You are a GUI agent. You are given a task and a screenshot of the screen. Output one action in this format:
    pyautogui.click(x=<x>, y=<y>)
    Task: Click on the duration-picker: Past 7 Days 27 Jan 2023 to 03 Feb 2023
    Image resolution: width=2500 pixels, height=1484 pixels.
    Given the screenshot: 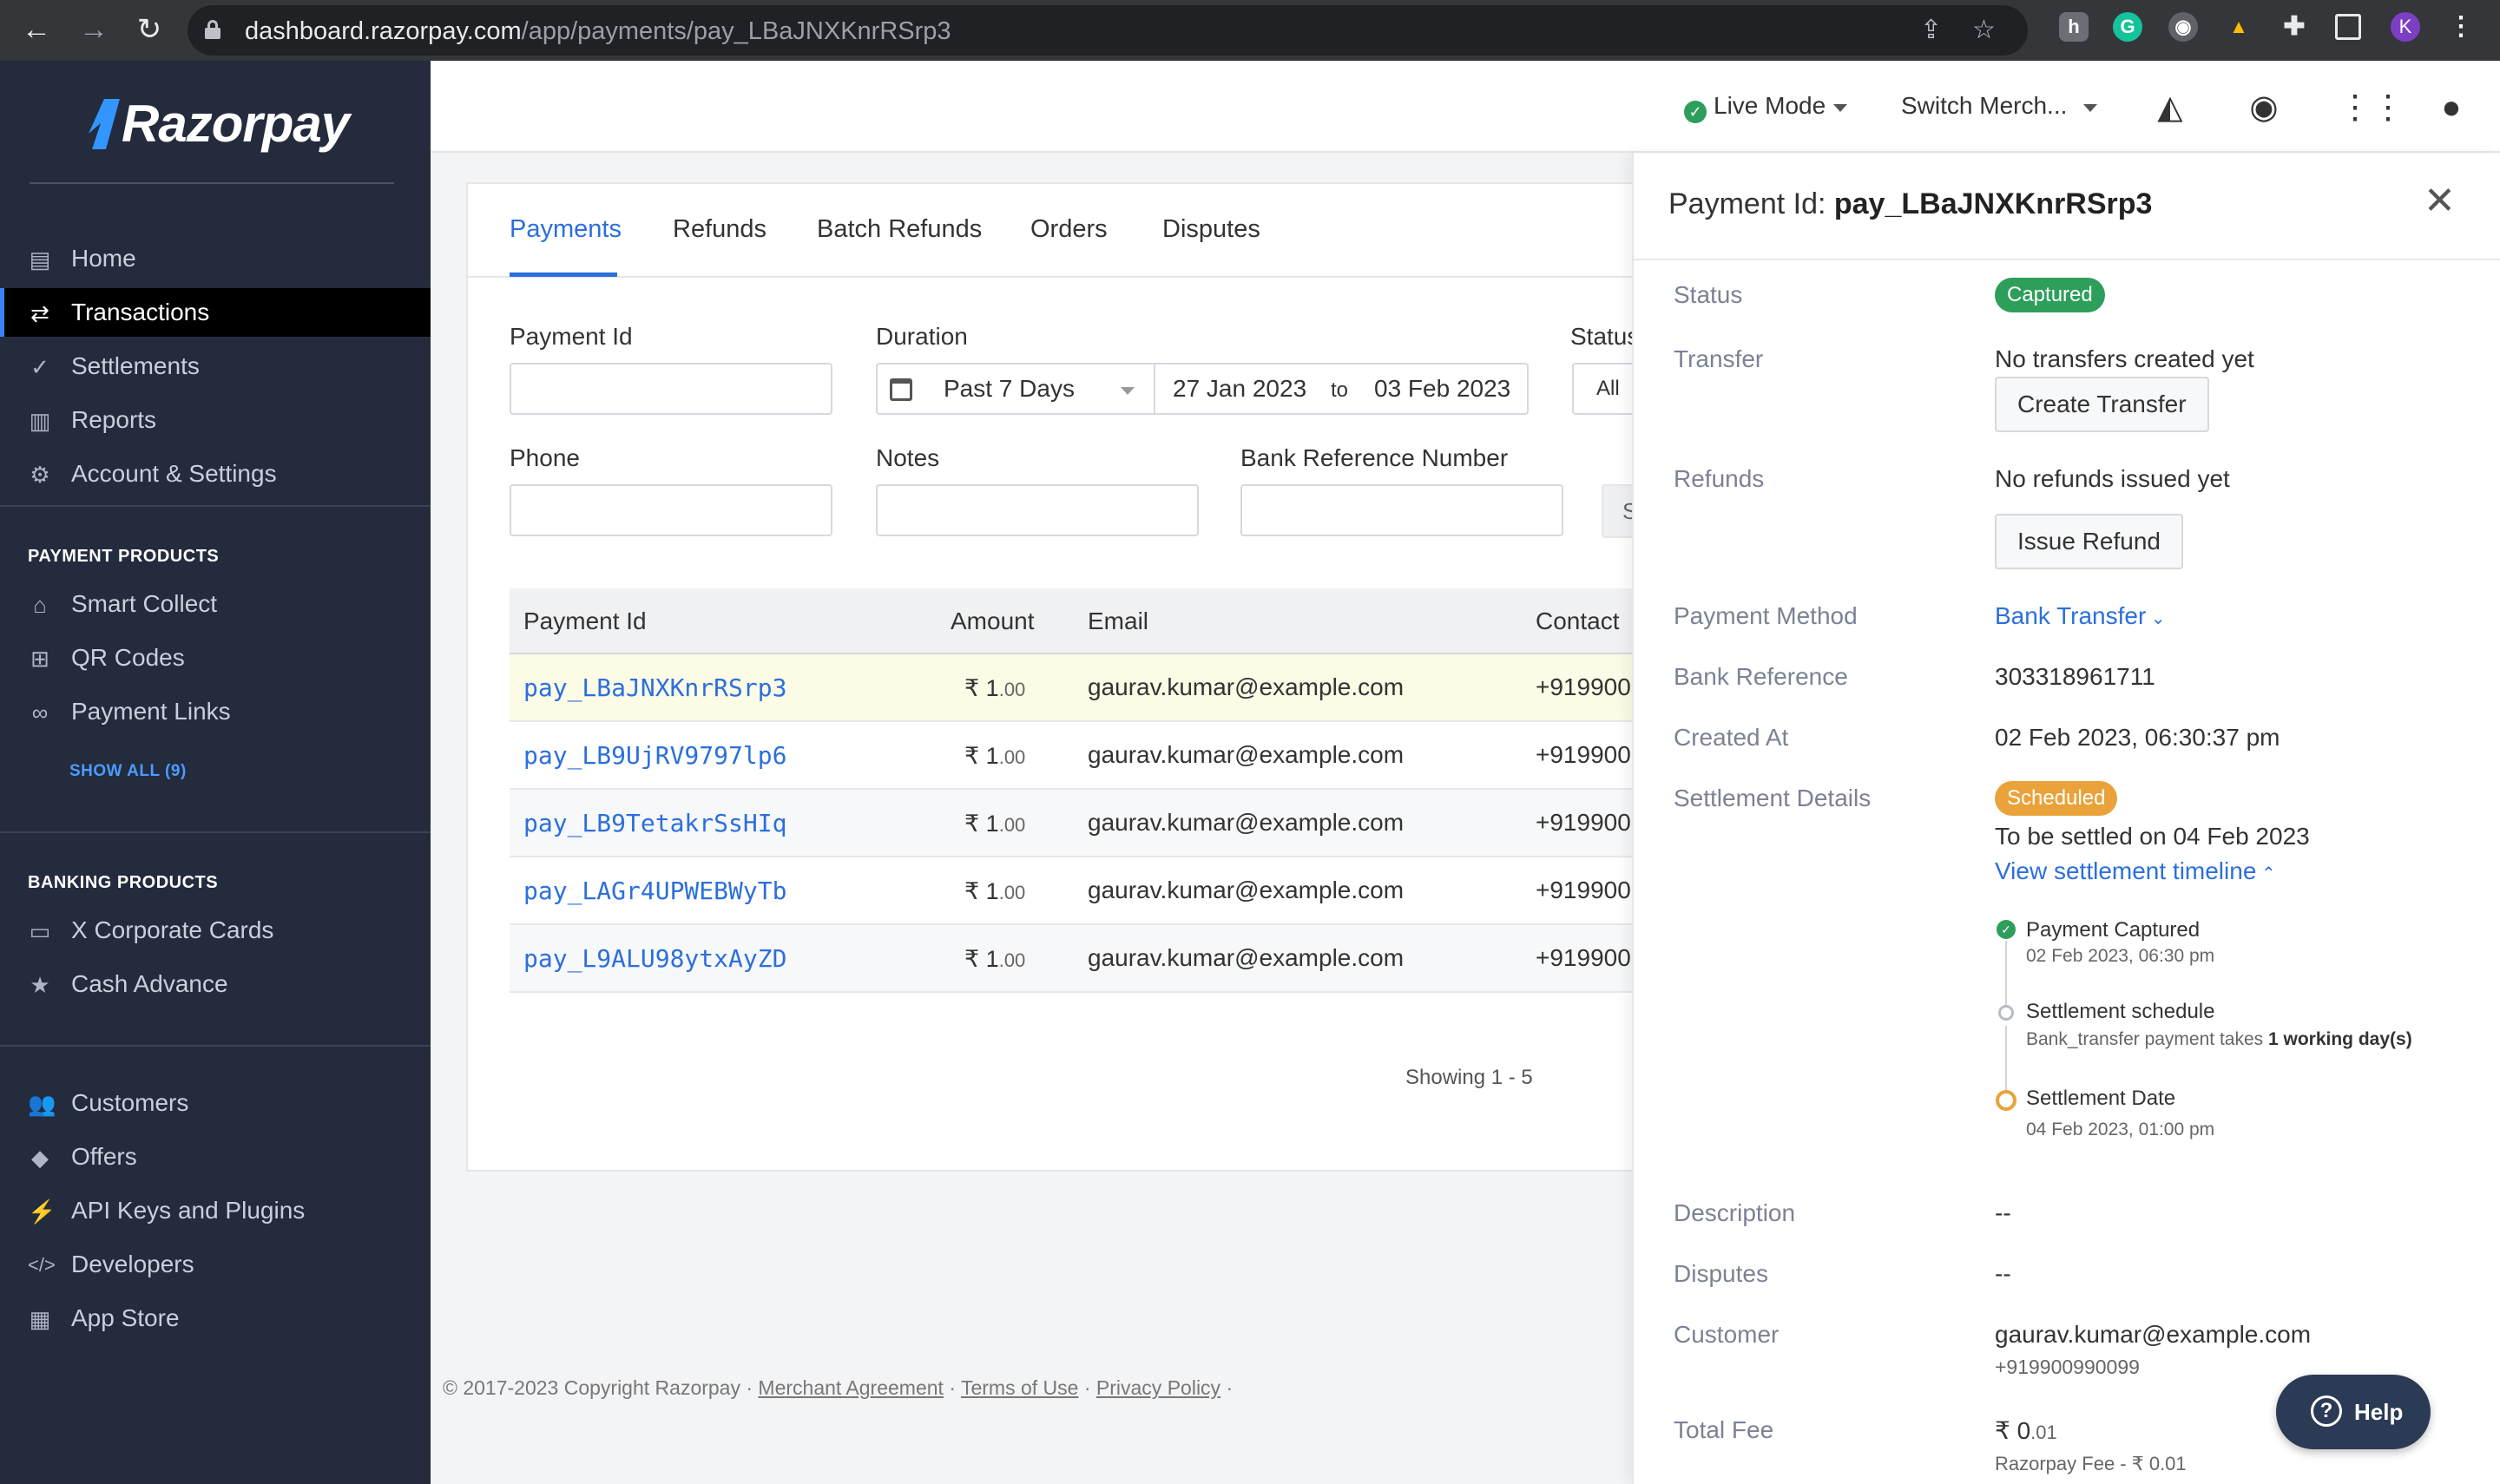 What is the action you would take?
    pyautogui.click(x=1202, y=389)
    